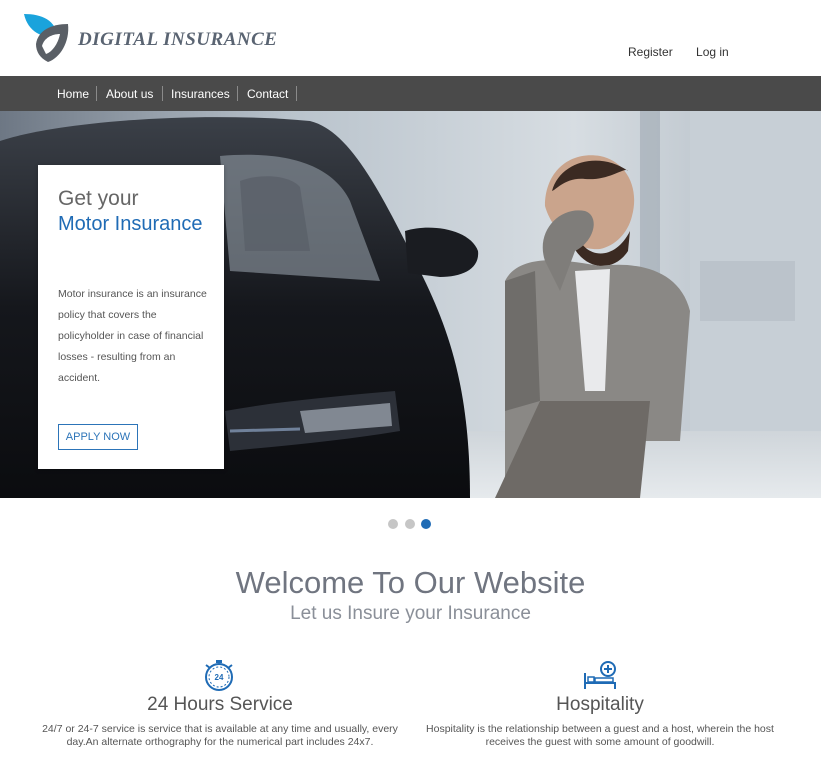 The height and width of the screenshot is (758, 821). I want to click on nav-insurances: Insurances, so click(200, 94).